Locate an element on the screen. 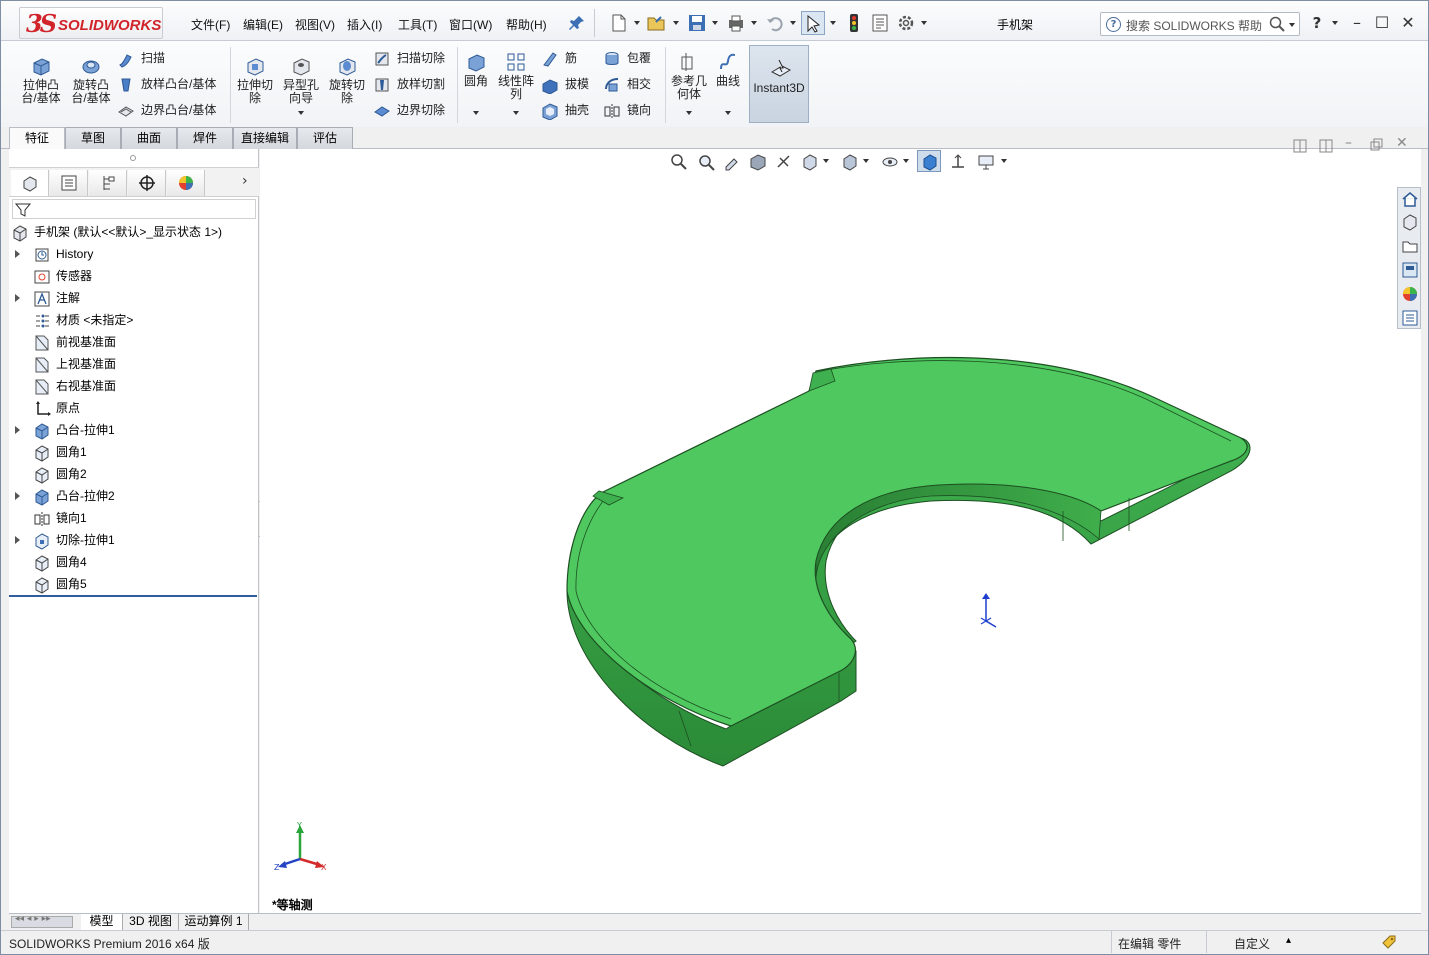 This screenshot has height=955, width=1429. home-icon is located at coordinates (1410, 199).